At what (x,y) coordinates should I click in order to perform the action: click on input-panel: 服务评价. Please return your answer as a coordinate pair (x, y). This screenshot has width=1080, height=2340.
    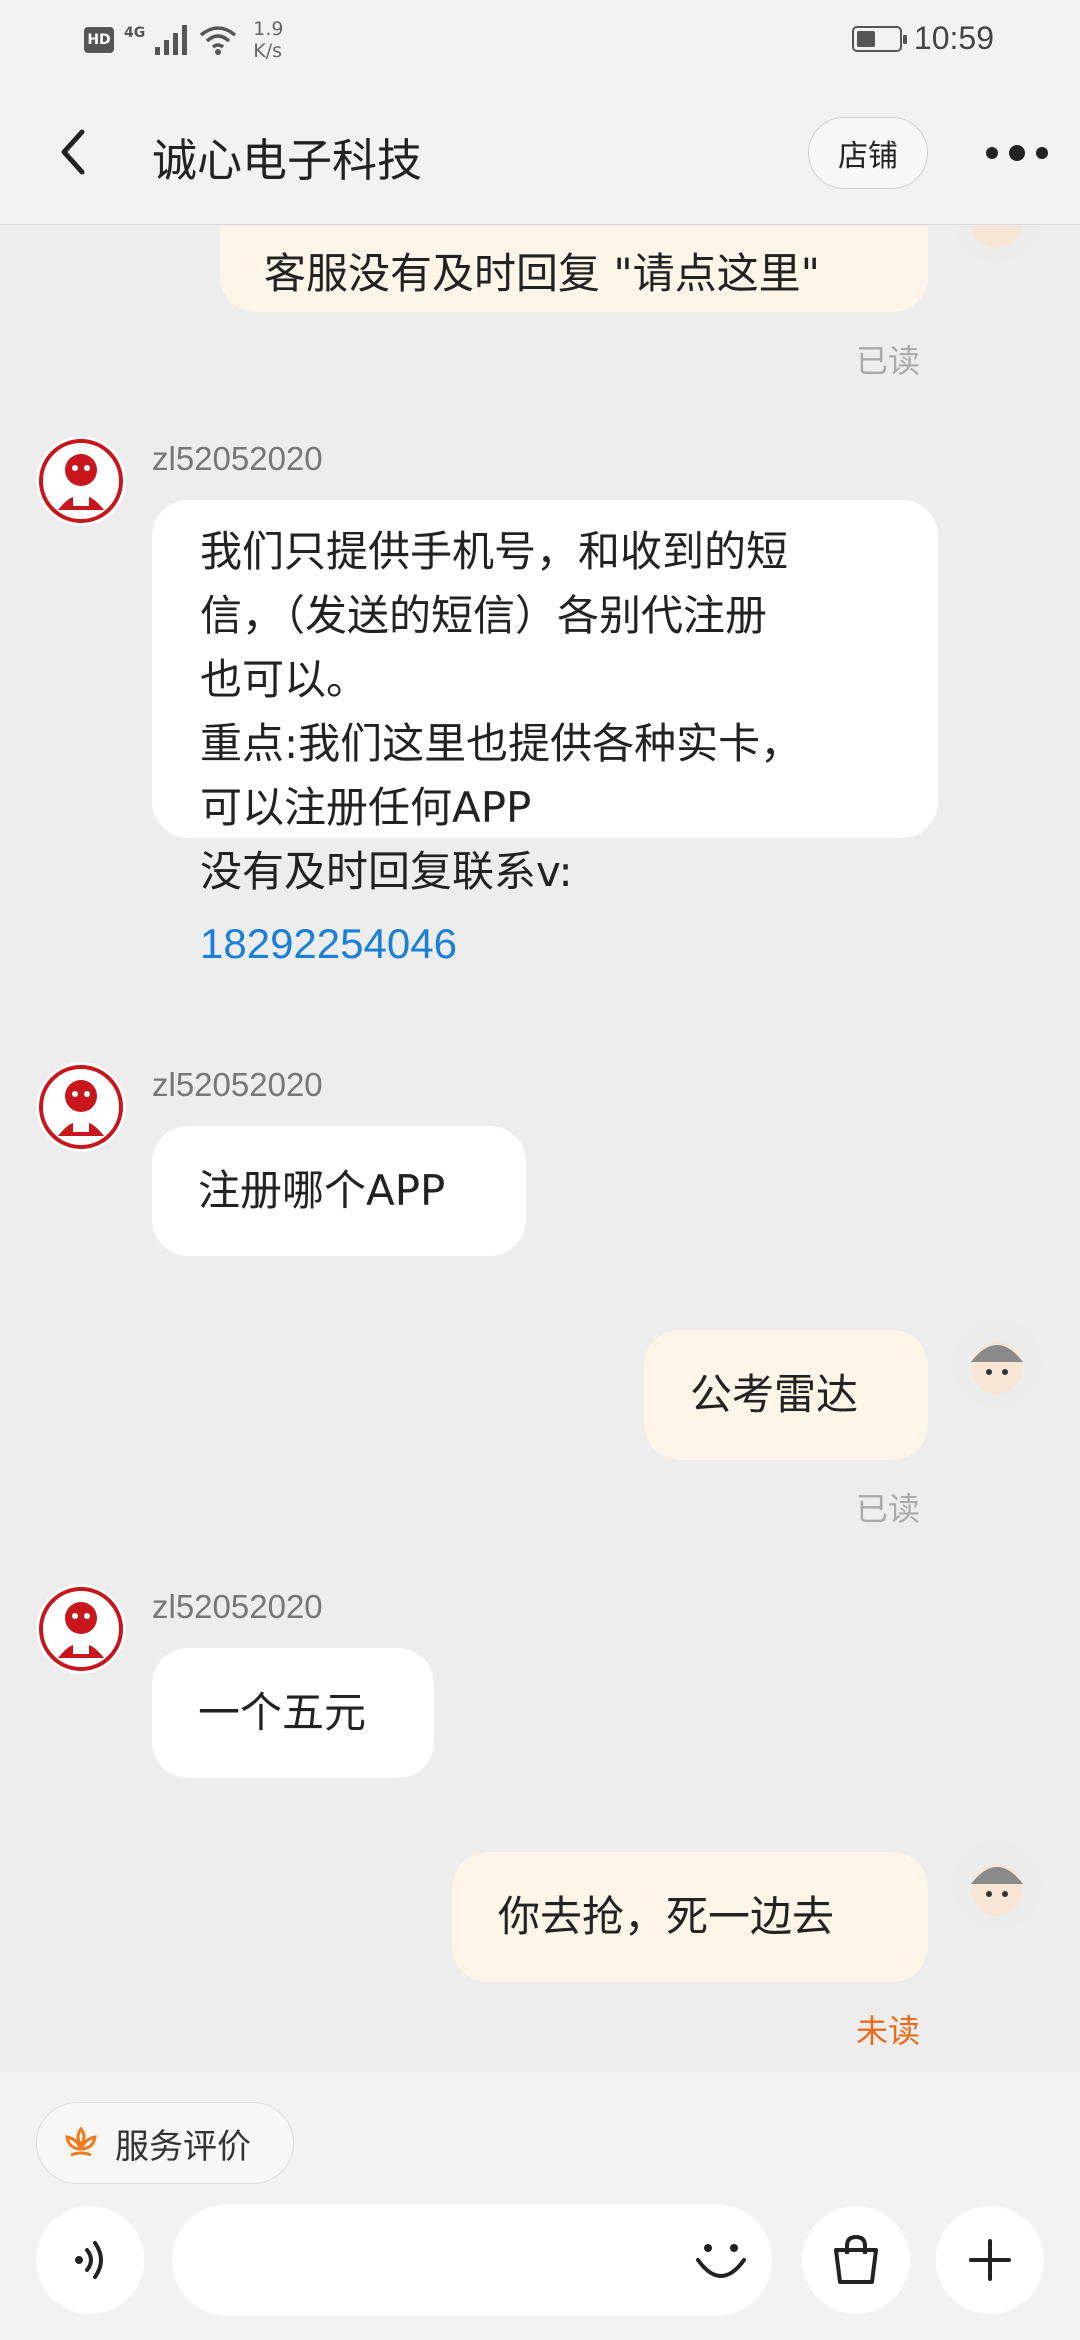
    Looking at the image, I should click on (540, 2206).